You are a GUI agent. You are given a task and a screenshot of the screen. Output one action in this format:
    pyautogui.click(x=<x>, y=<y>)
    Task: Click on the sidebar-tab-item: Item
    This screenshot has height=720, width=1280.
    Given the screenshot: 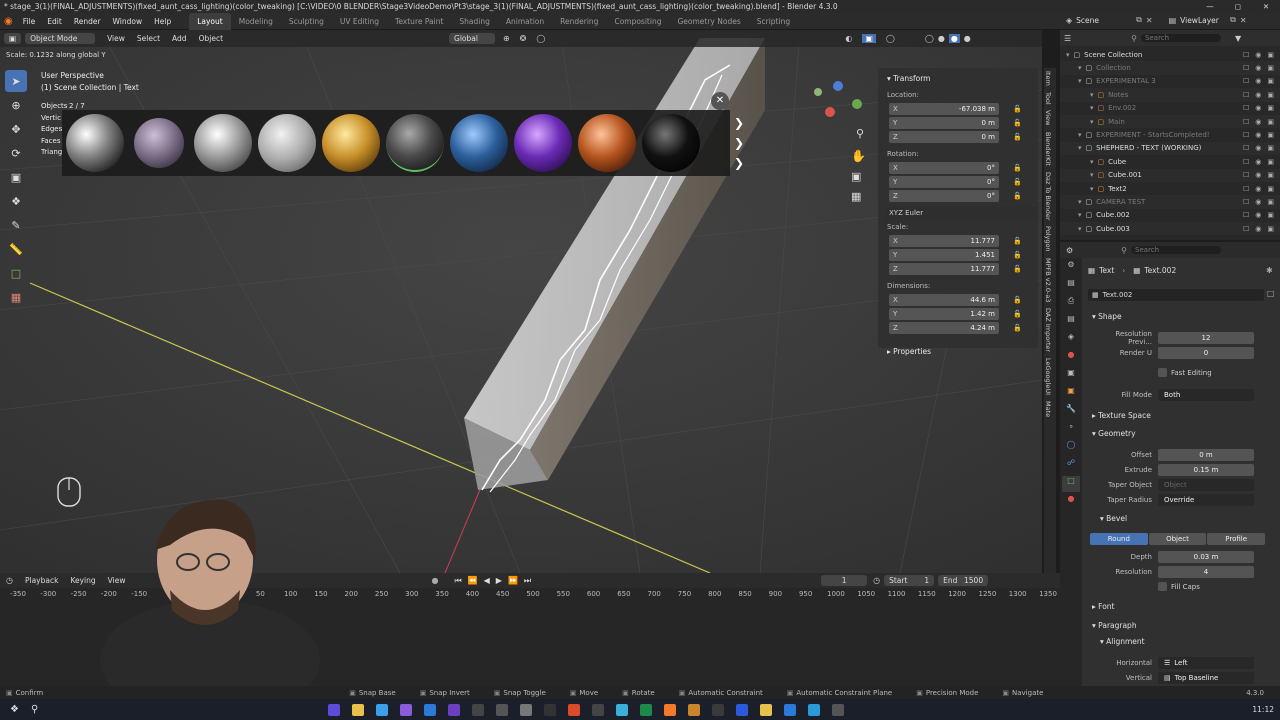 What is the action you would take?
    pyautogui.click(x=1048, y=78)
    